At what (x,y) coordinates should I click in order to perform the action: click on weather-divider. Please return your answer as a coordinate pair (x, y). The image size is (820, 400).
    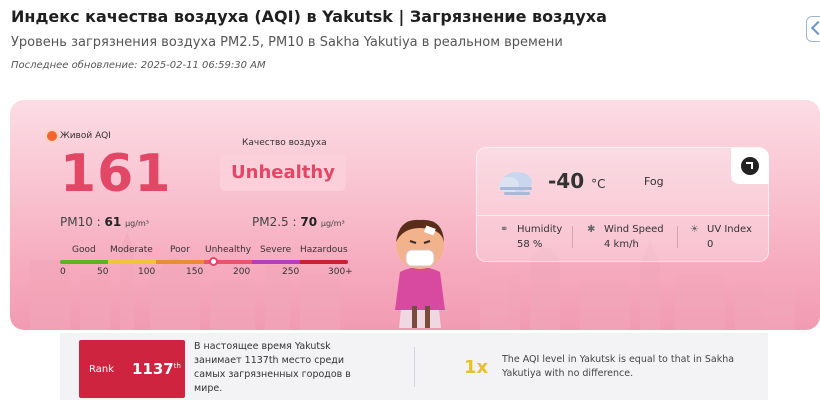
    Looking at the image, I should click on (623, 215).